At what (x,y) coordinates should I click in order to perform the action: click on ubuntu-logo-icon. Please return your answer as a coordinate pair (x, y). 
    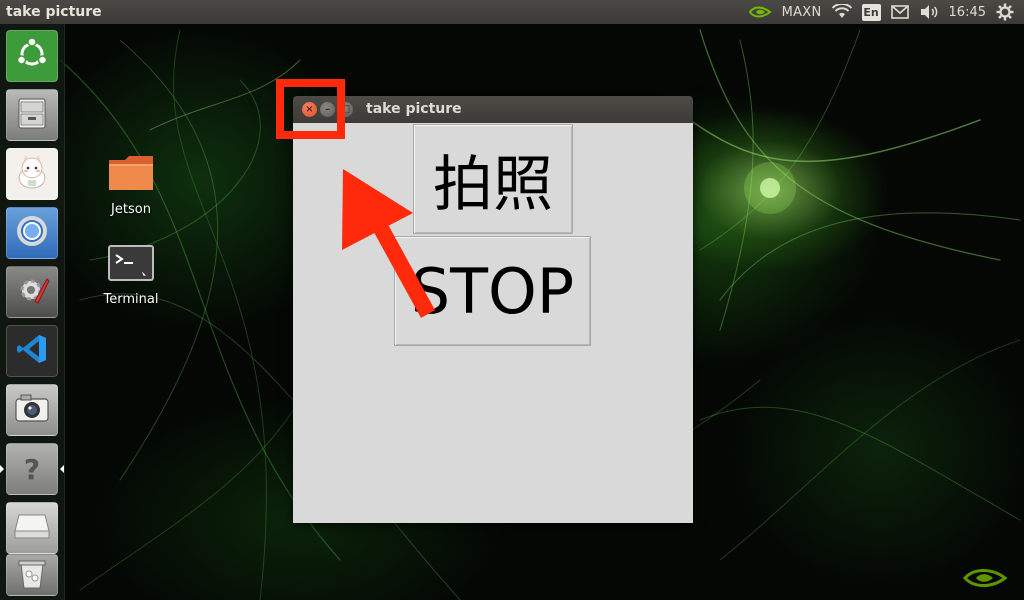
    Looking at the image, I should click on (32, 56).